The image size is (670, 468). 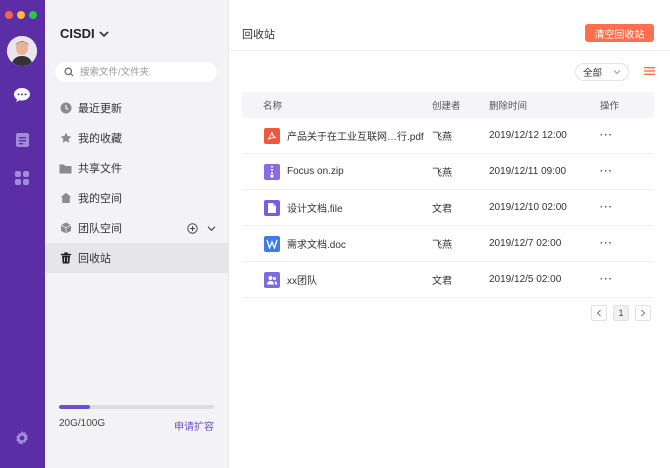 What do you see at coordinates (528, 207) in the screenshot?
I see `file-delete-time: 2019/12/10 02:00` at bounding box center [528, 207].